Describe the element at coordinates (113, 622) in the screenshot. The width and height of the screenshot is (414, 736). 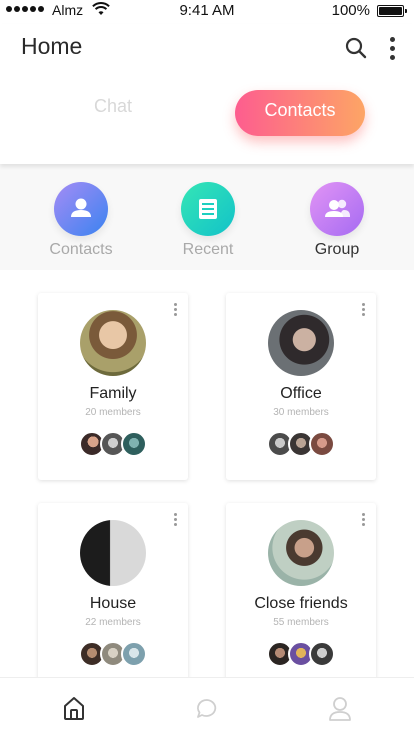
I see `member-count: 22 members` at that location.